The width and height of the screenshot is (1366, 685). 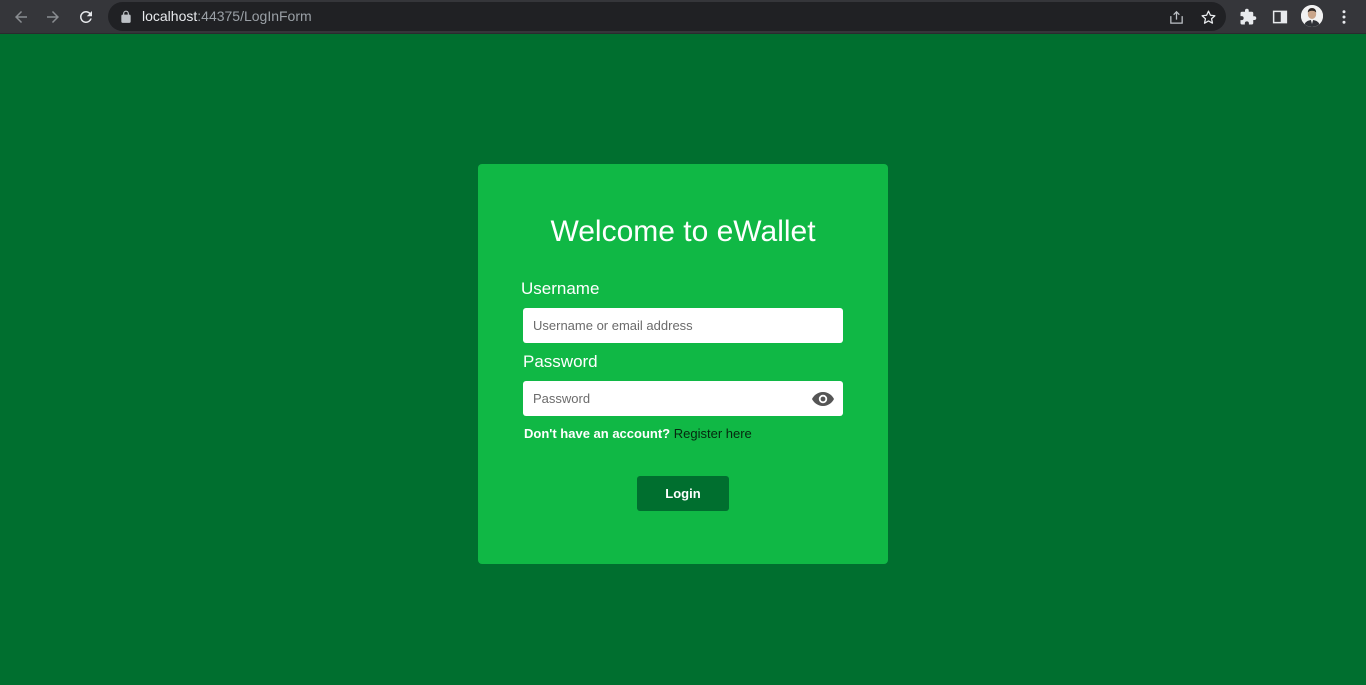 I want to click on url-host: localhost, so click(x=170, y=16).